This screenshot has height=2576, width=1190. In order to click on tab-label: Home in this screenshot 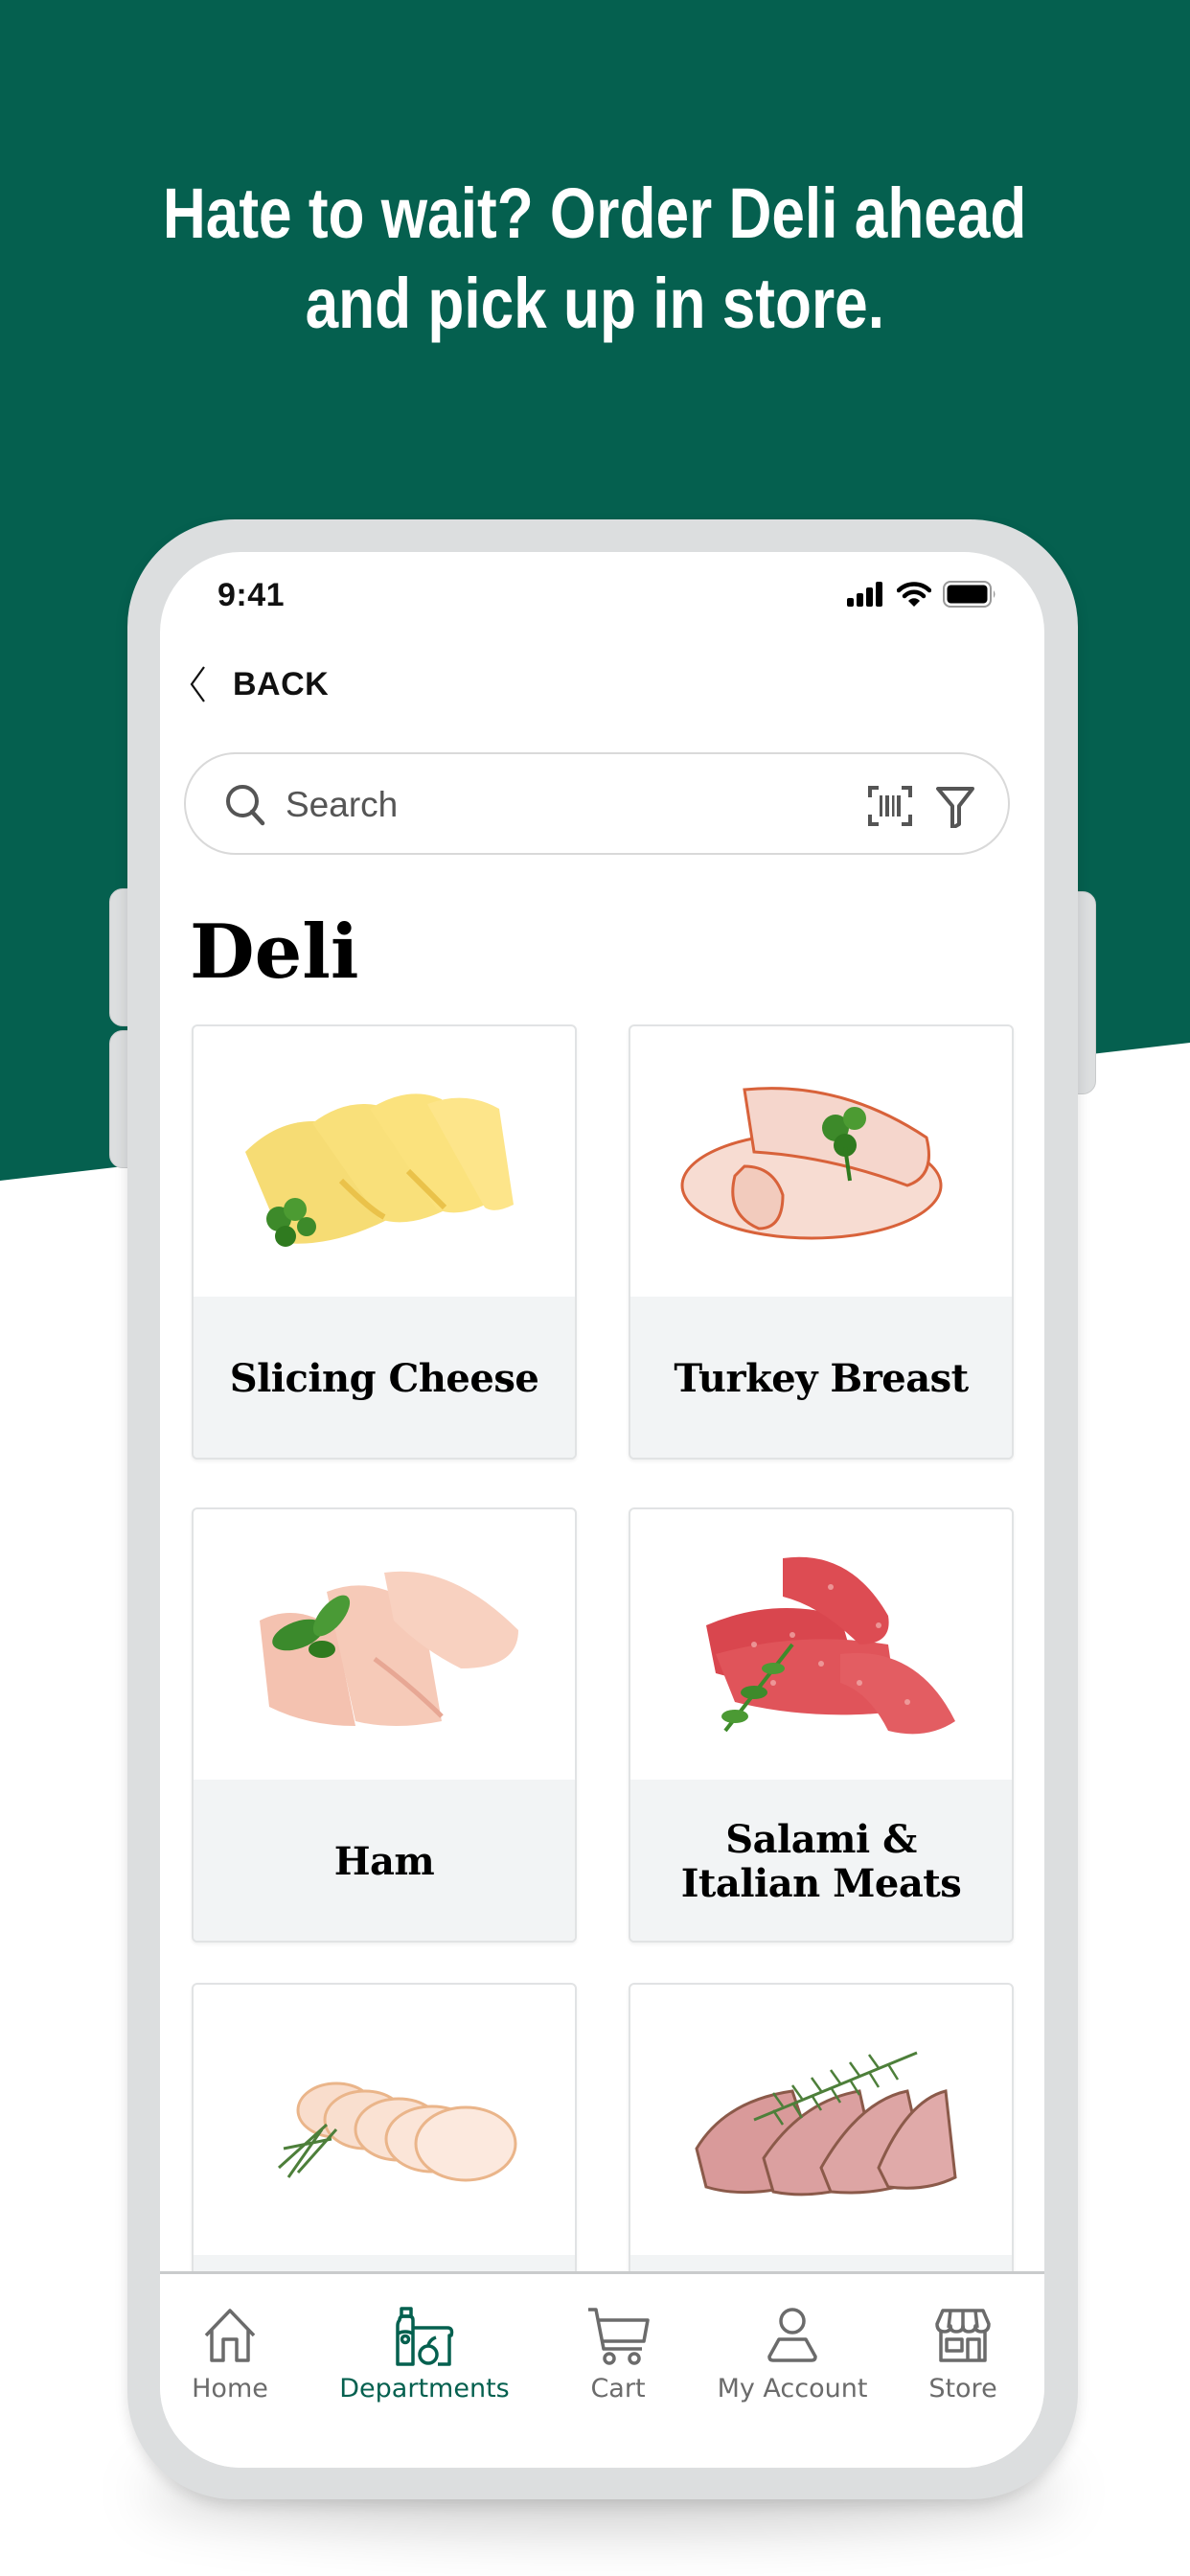, I will do `click(230, 2389)`.